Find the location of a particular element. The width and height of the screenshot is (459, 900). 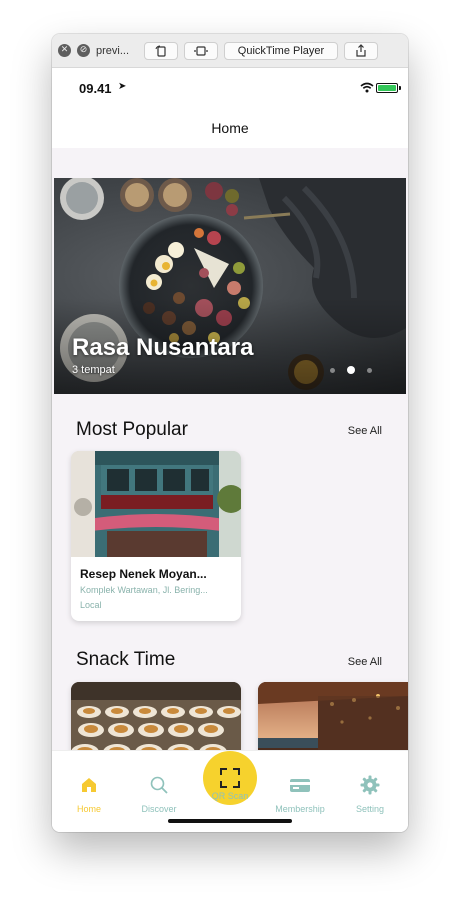

banner-subtitle: 3 tempat is located at coordinates (93, 370).